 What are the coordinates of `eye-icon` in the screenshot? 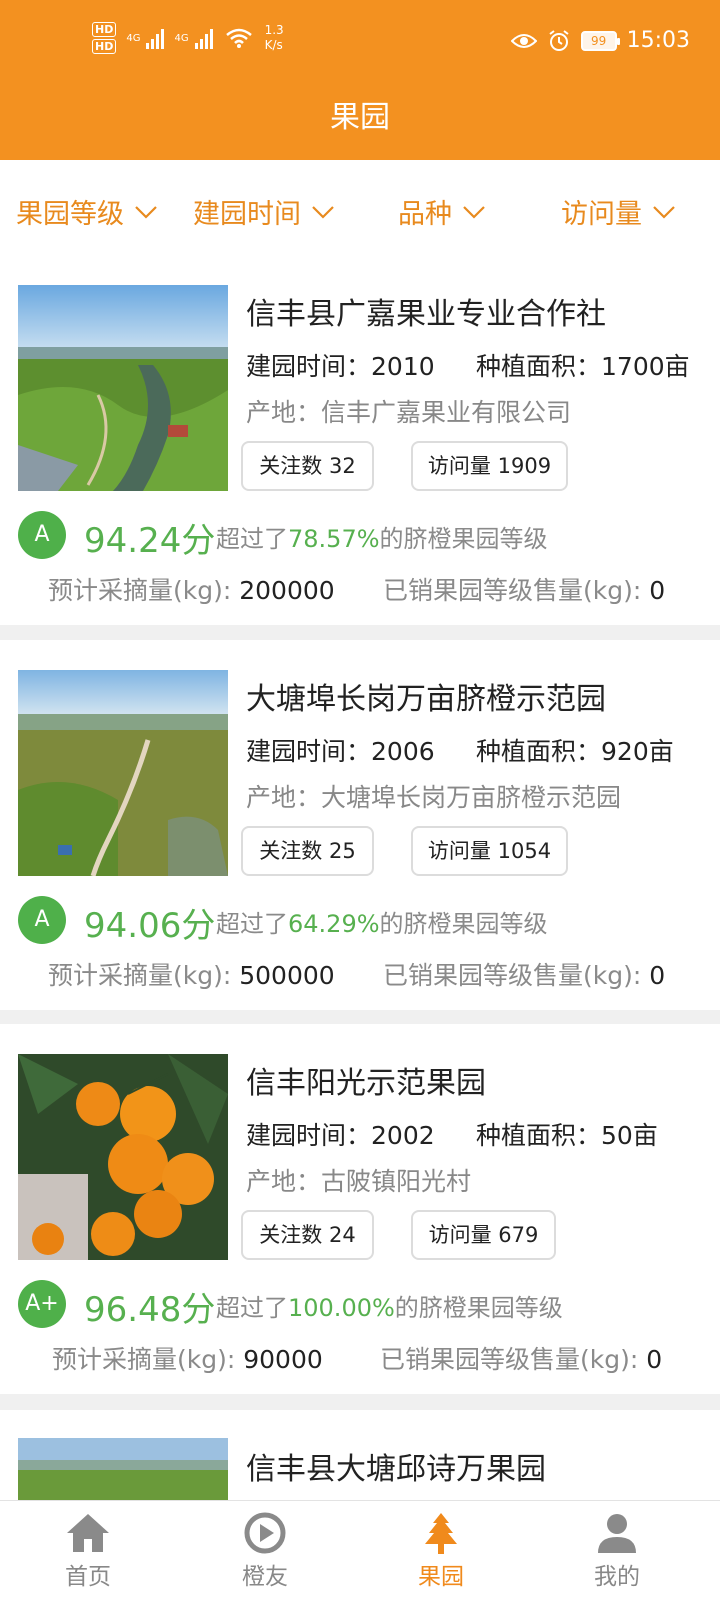 It's located at (523, 40).